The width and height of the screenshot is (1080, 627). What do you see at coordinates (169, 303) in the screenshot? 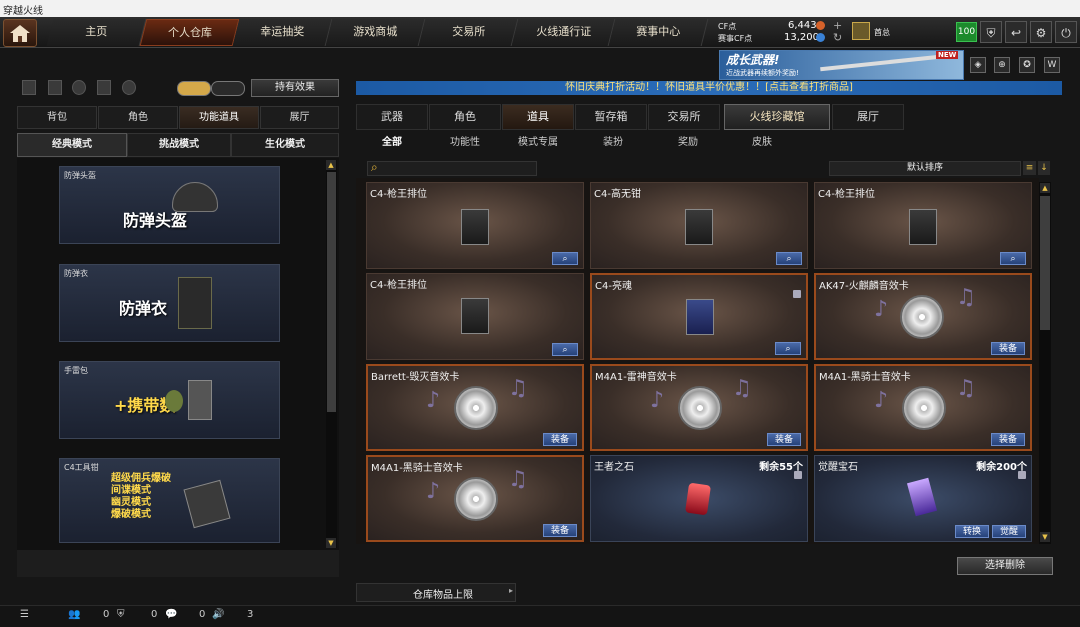
I see `armor-card: 防弹衣 防弹衣` at bounding box center [169, 303].